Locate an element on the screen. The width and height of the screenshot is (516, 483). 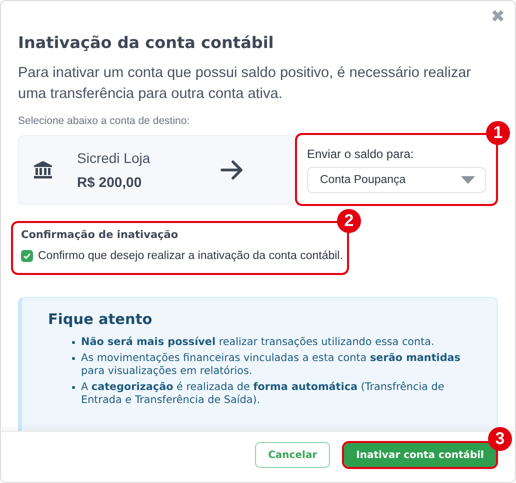
step-badge: 3 is located at coordinates (500, 439).